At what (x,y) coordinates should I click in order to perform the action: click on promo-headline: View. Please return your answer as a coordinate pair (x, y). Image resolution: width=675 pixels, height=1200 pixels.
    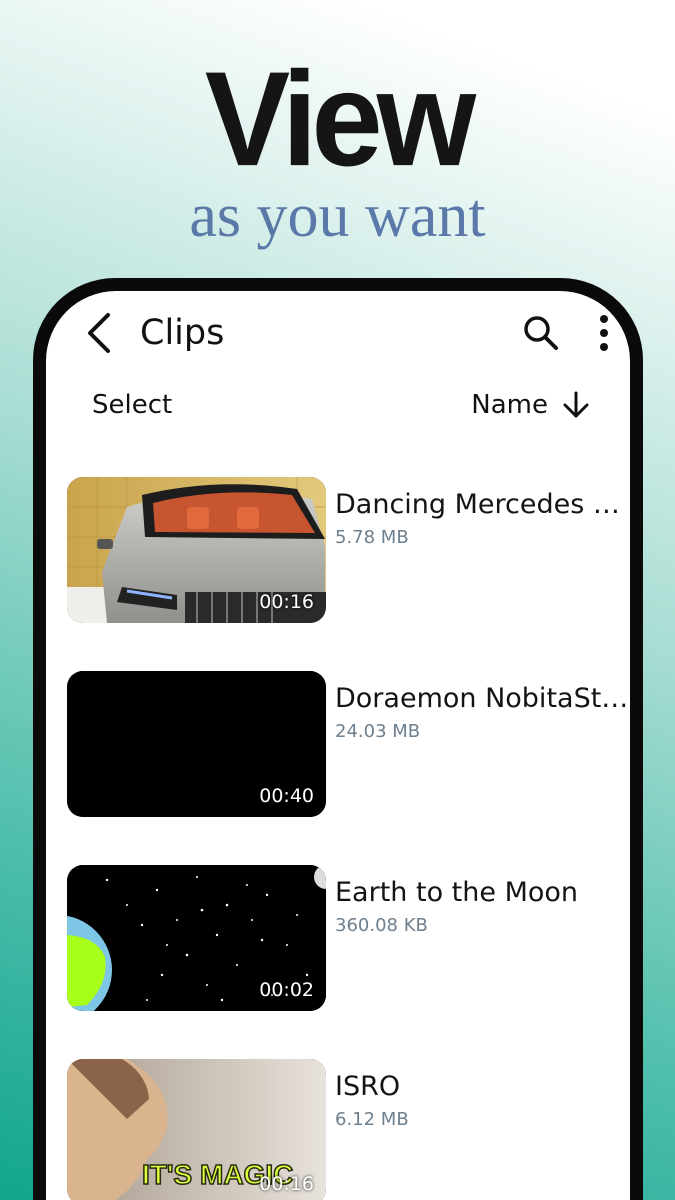
    Looking at the image, I should click on (340, 119).